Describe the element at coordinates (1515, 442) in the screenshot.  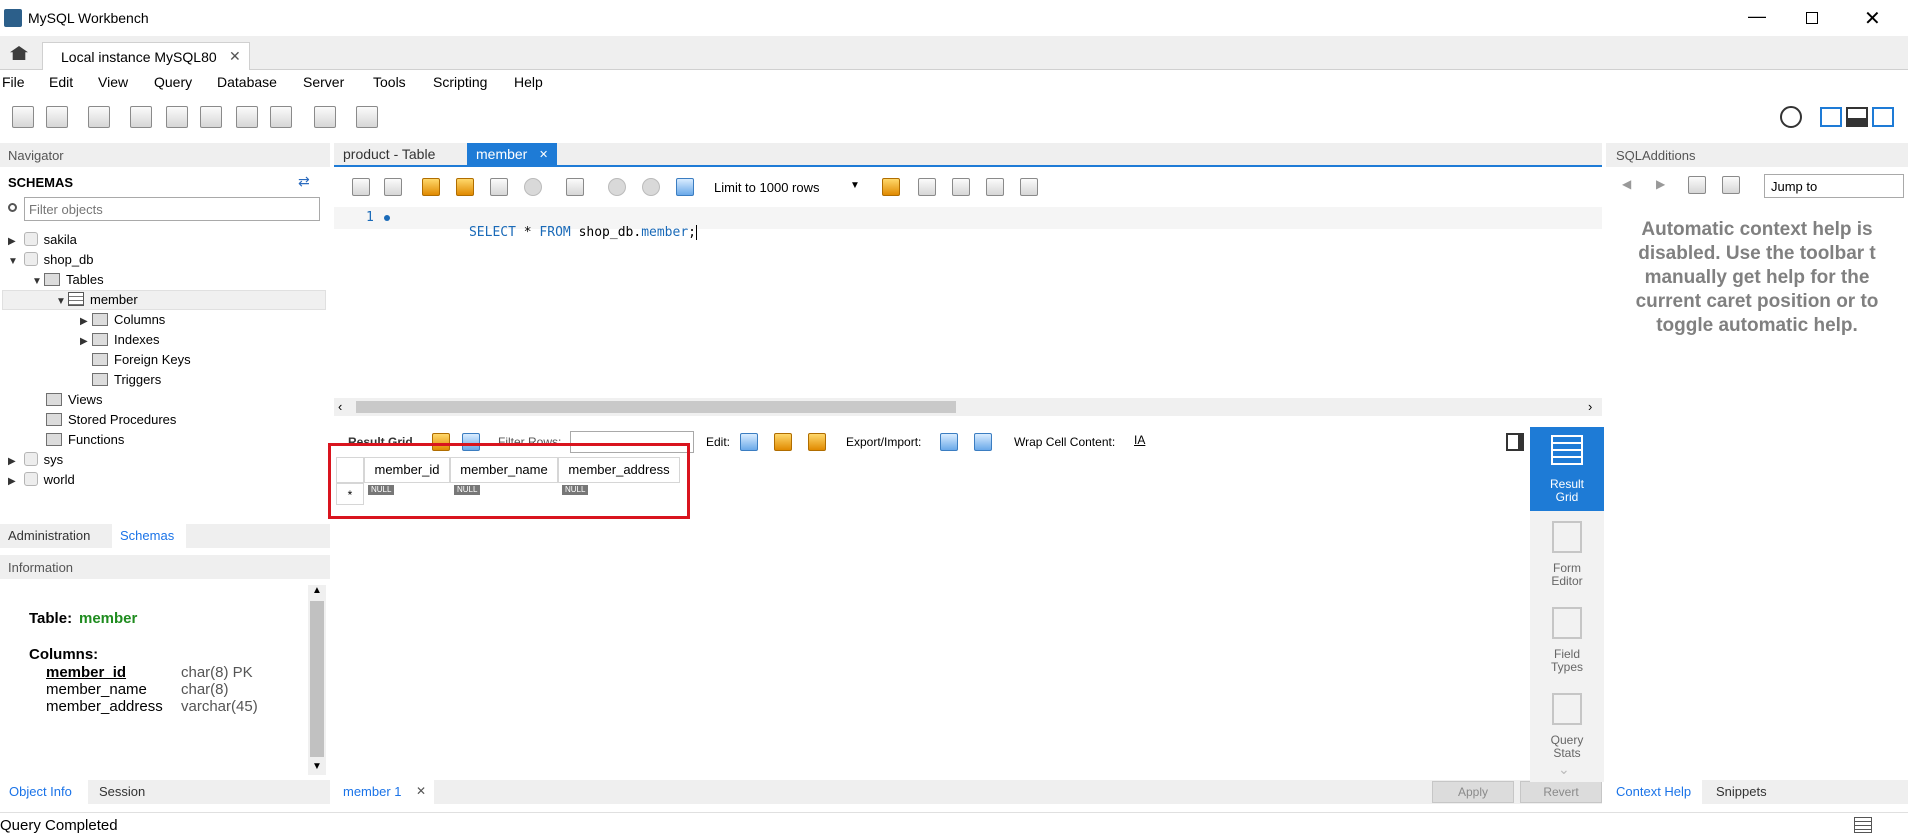
I see `toggle-panel-icon` at that location.